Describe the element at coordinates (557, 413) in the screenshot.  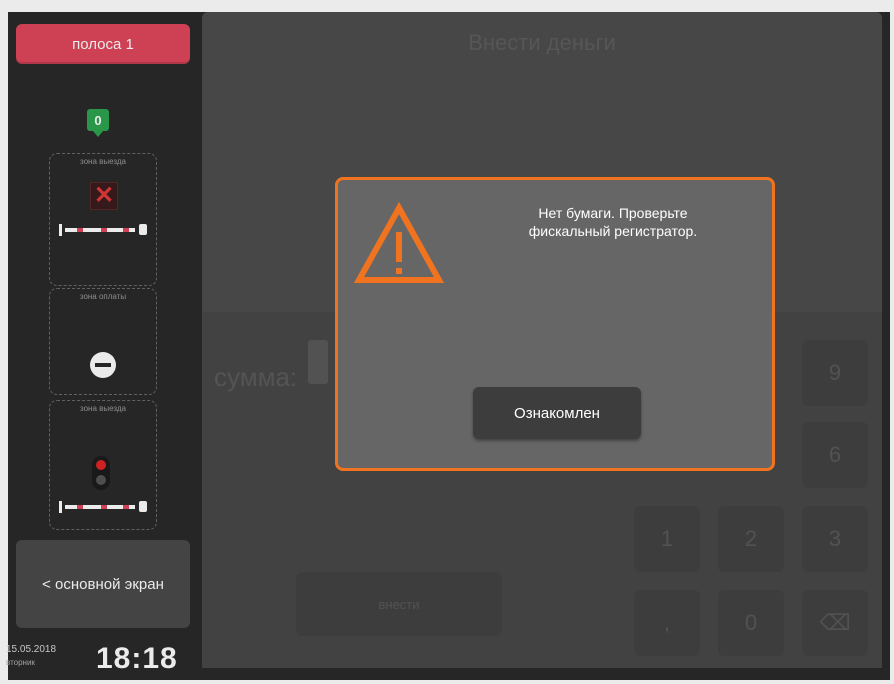
I see `acknowledge-button: Ознакомлен` at that location.